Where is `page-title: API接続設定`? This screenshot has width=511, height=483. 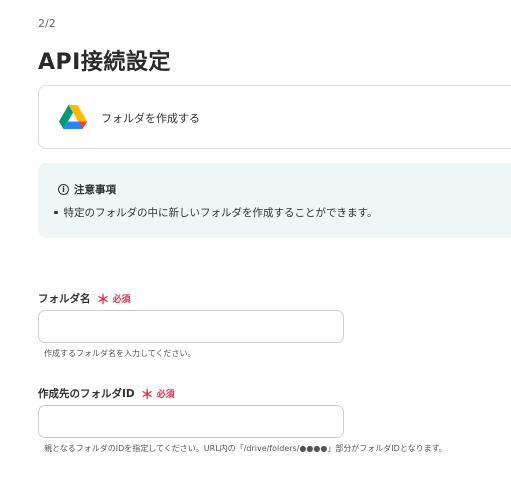
page-title: API接続設定 is located at coordinates (104, 62).